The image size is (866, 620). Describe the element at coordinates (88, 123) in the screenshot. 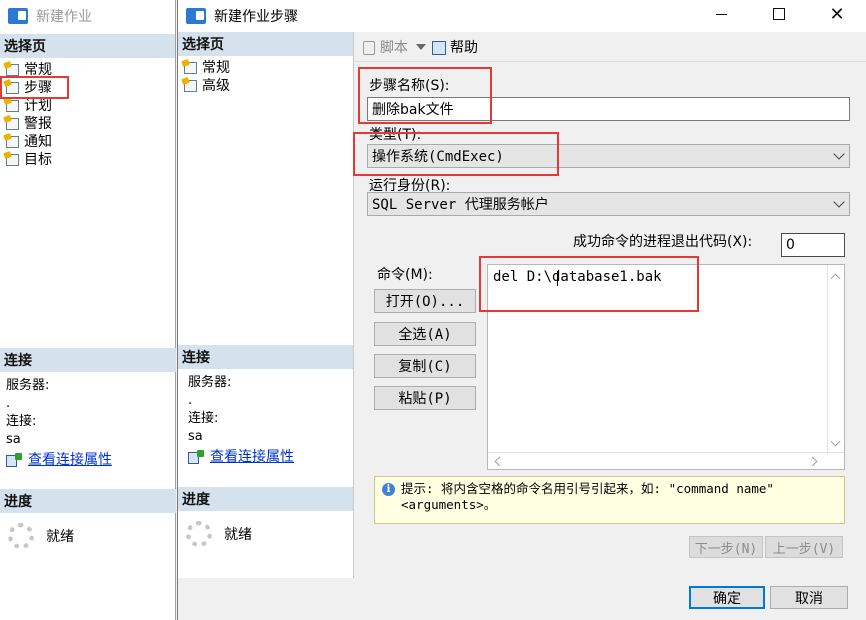

I see `bg-page-alerts: 警报` at that location.